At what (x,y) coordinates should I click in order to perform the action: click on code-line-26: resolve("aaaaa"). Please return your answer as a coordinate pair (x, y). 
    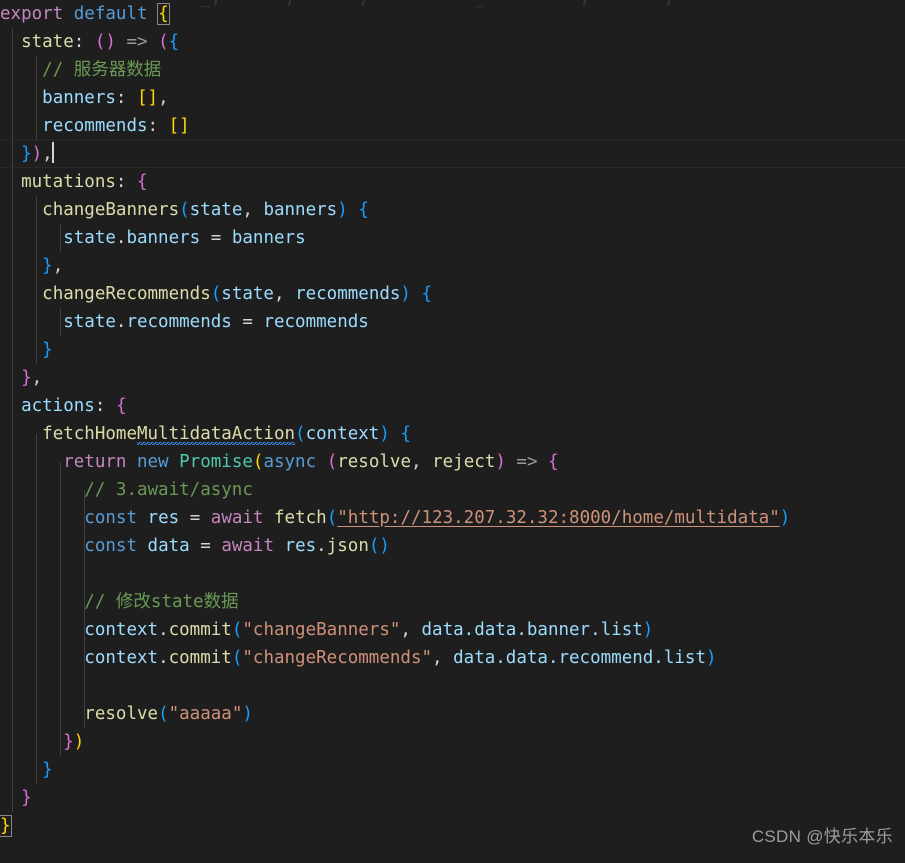
    Looking at the image, I should click on (452, 714).